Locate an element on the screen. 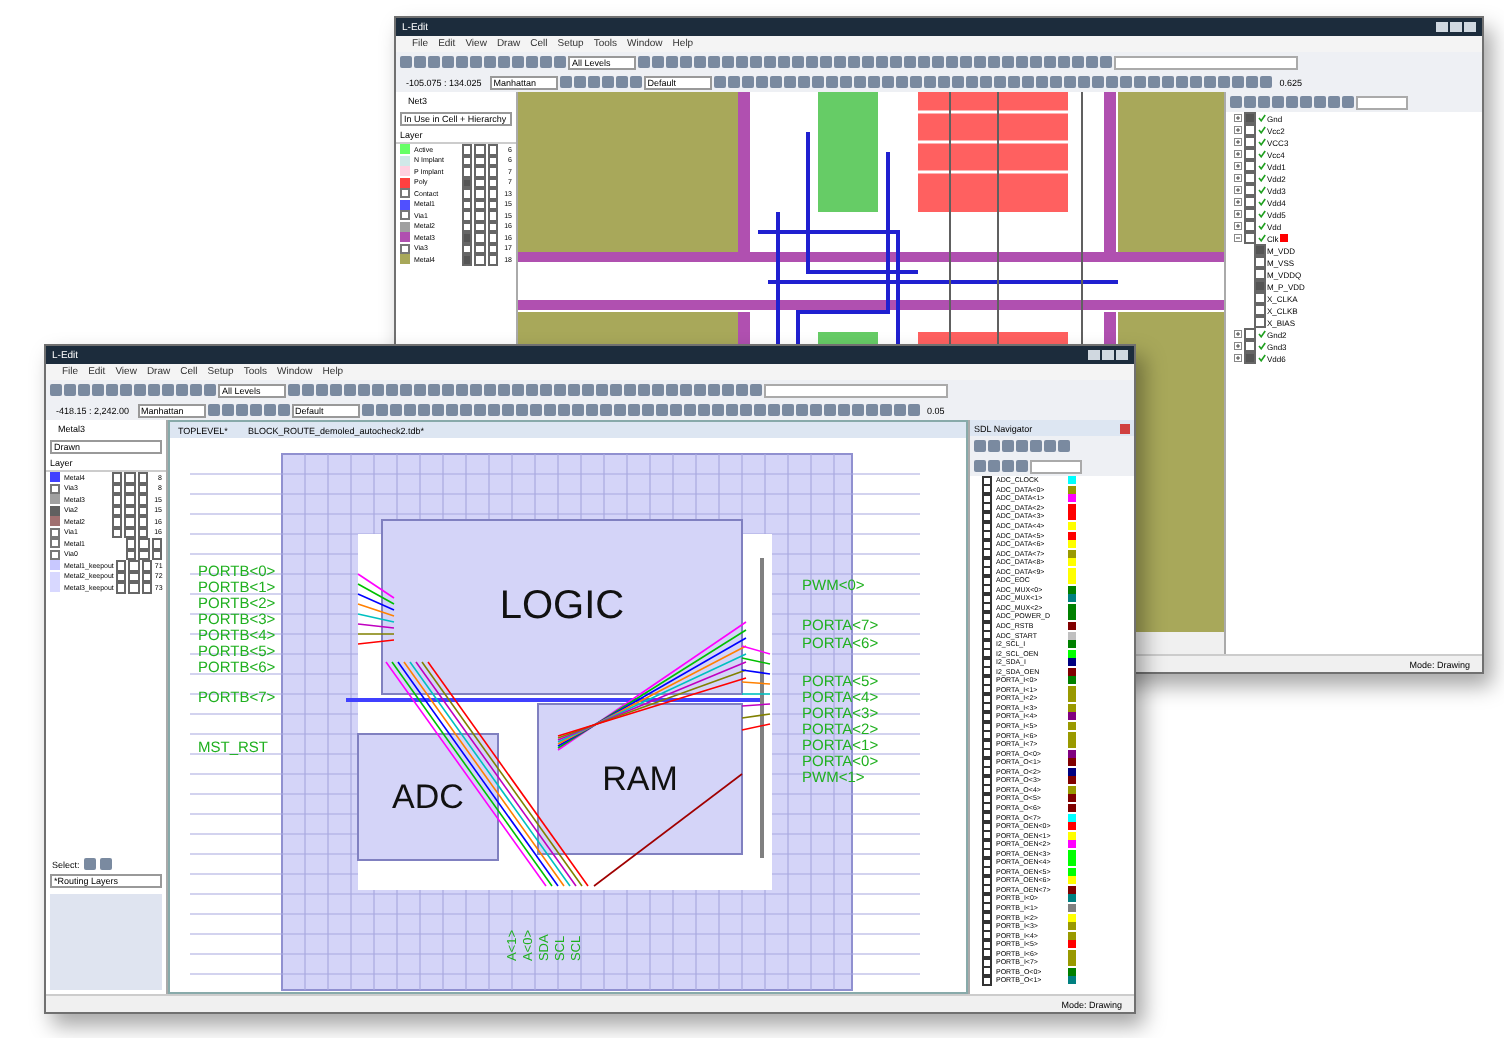 This screenshot has height=1038, width=1504. close-icon is located at coordinates (1125, 428).